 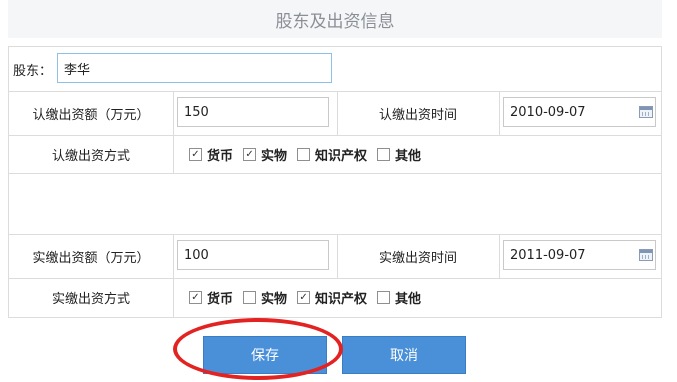 I want to click on subscribed-method-option: ✓ 实物, so click(x=265, y=154).